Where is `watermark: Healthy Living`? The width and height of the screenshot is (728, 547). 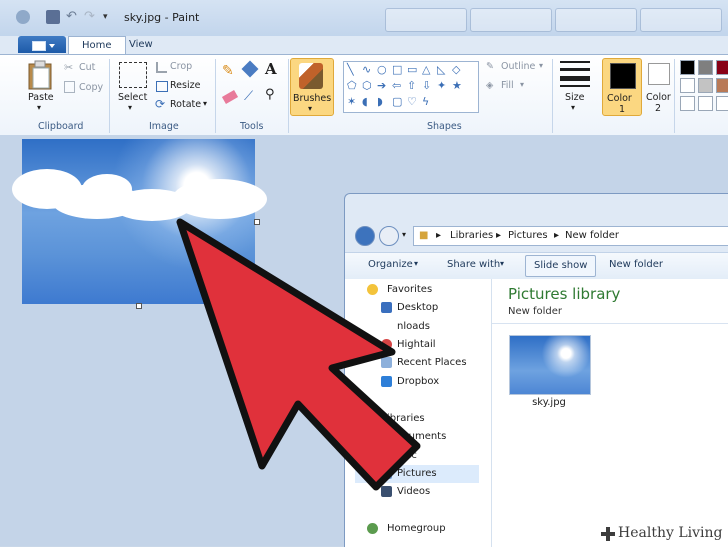 watermark: Healthy Living is located at coordinates (659, 534).